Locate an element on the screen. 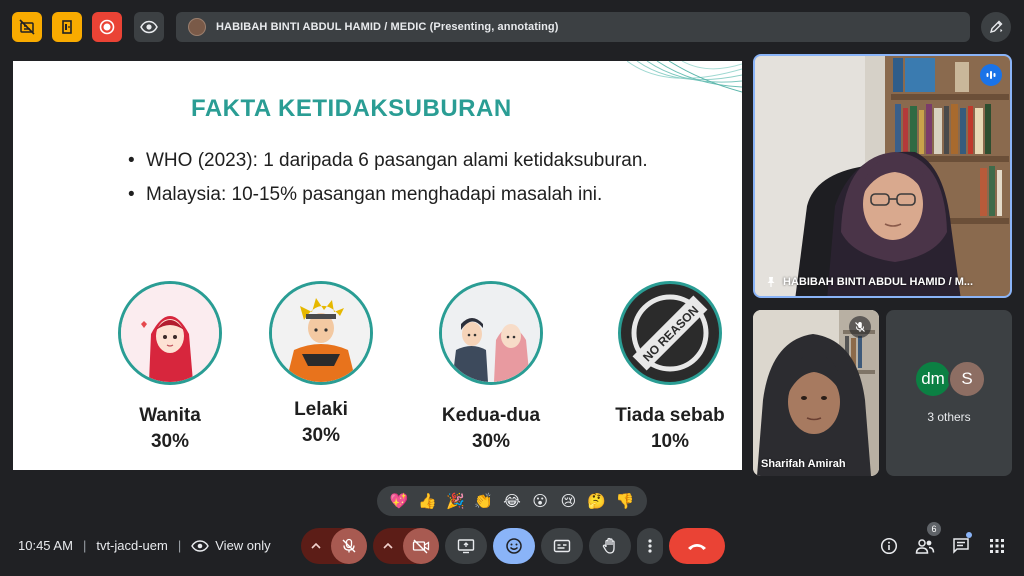  view-only-label: View only is located at coordinates (243, 545).